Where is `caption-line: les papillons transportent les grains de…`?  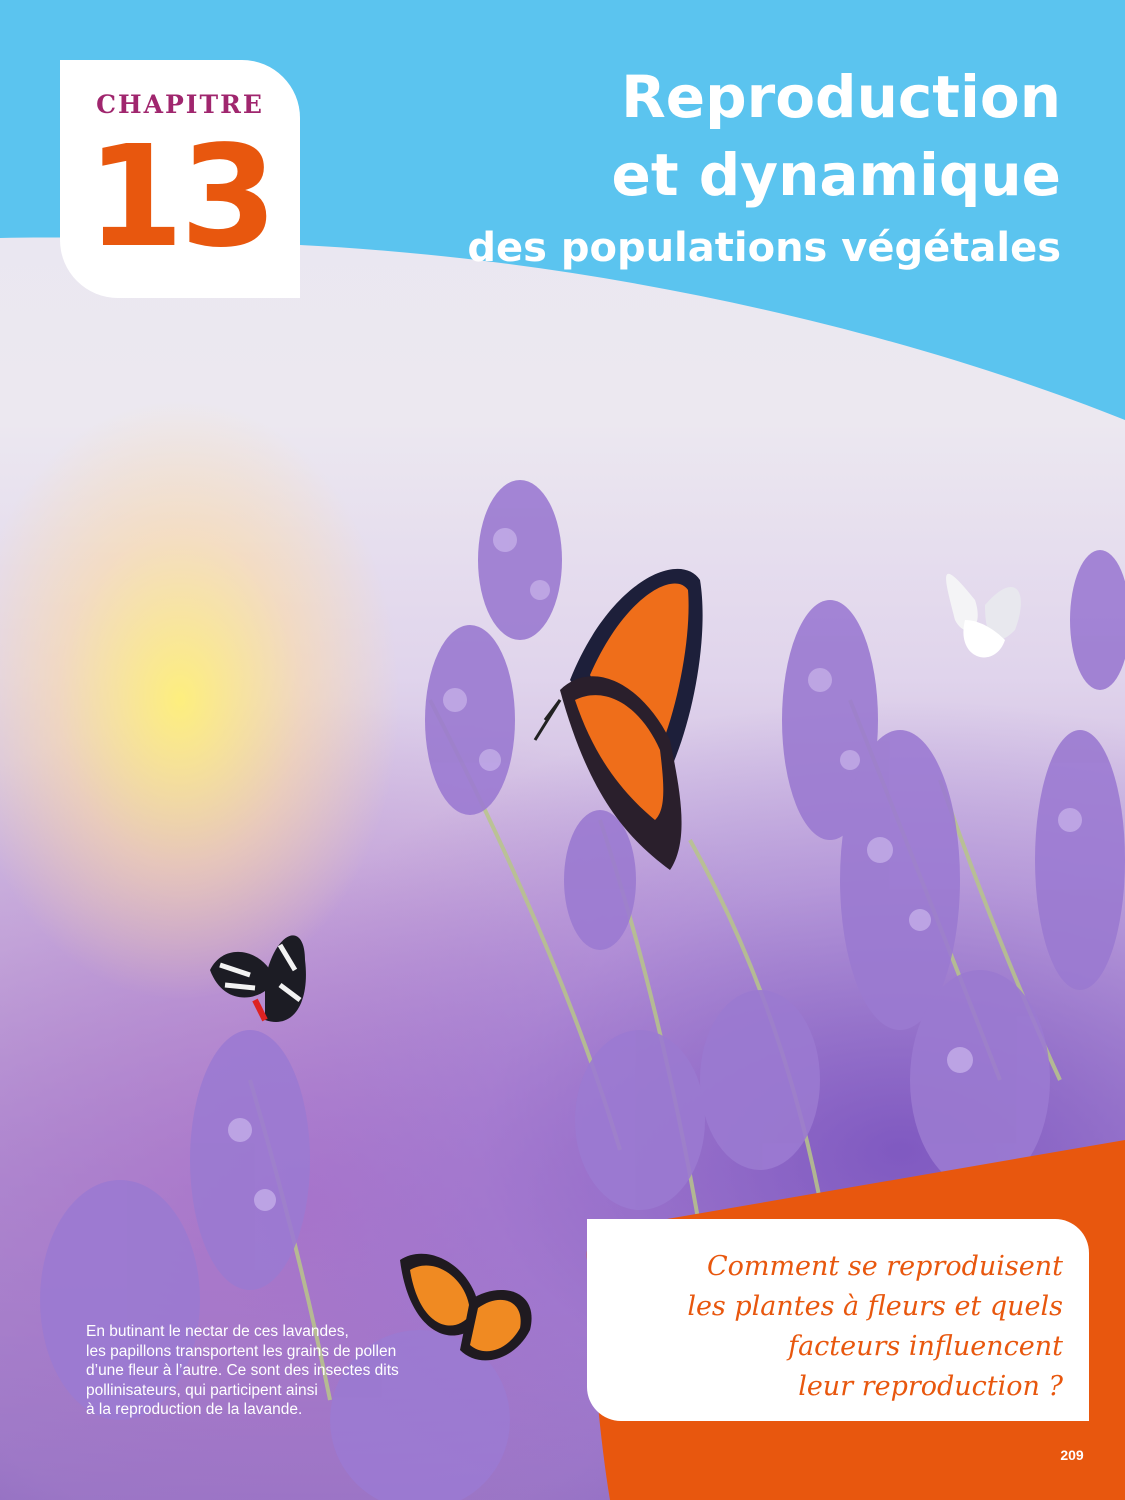
caption-line: les papillons transportent les grains de… is located at coordinates (241, 1351).